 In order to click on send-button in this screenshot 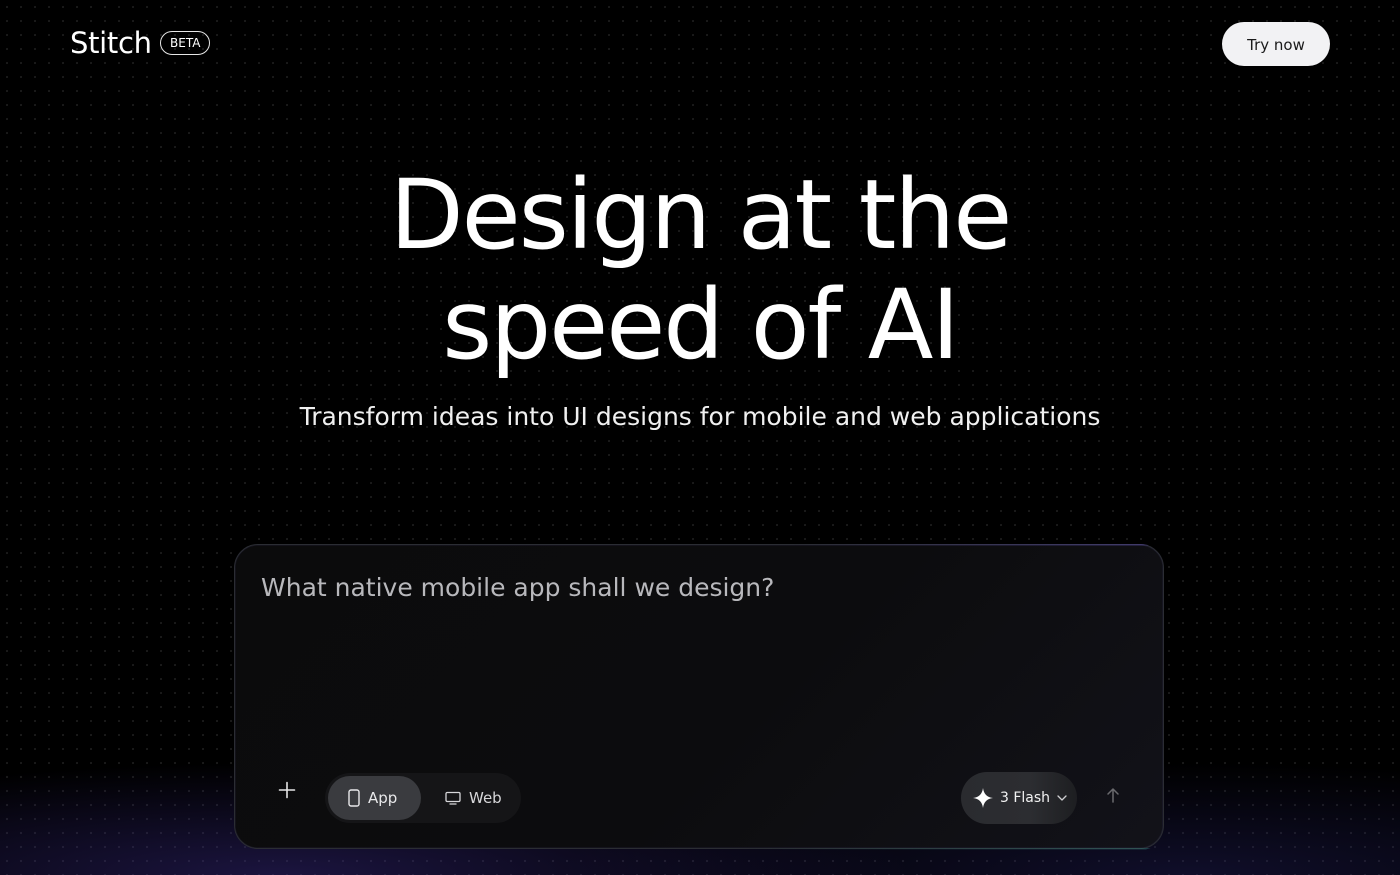, I will do `click(1113, 797)`.